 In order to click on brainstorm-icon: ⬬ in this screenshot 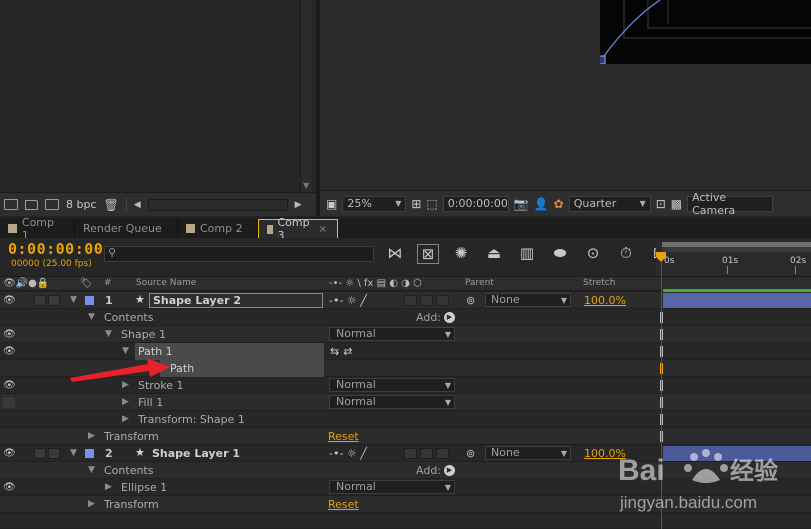, I will do `click(560, 254)`.